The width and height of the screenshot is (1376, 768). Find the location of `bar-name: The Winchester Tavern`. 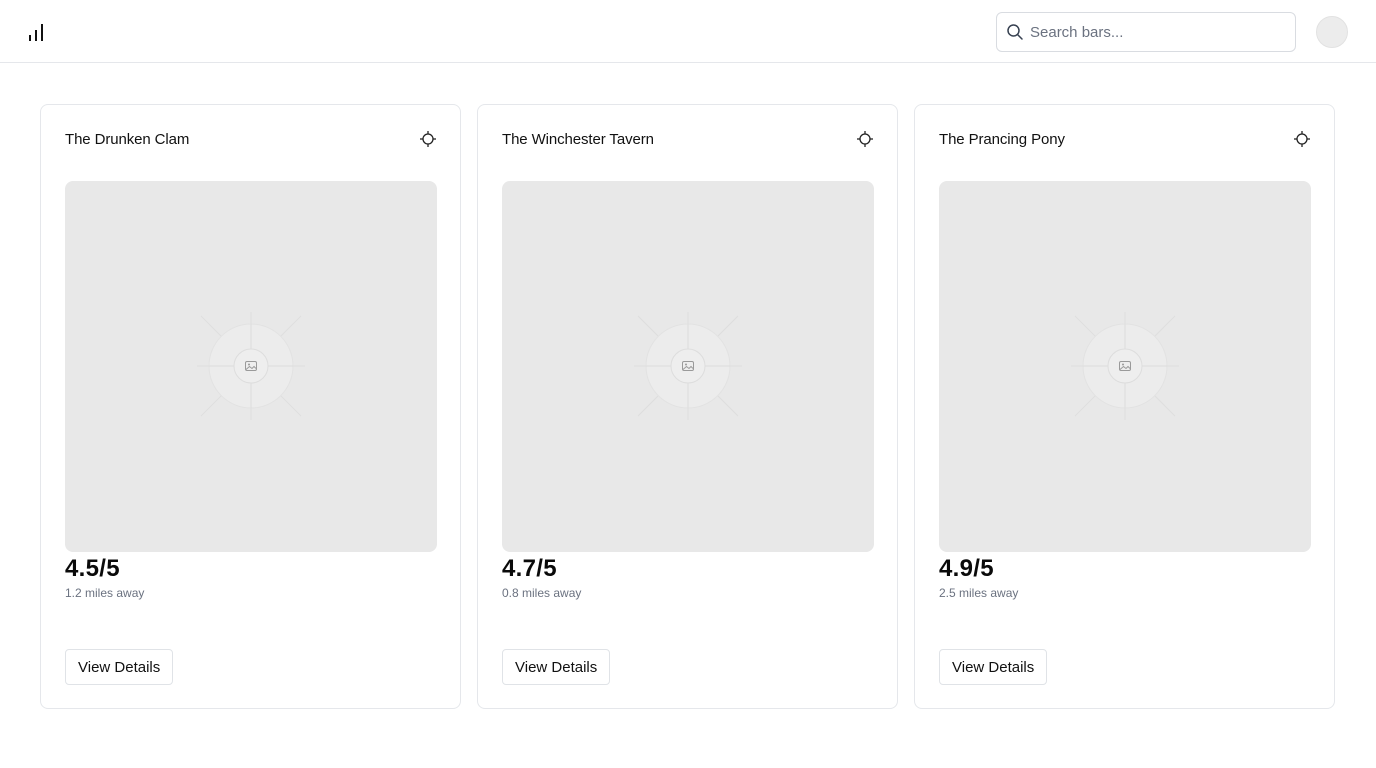

bar-name: The Winchester Tavern is located at coordinates (578, 139).